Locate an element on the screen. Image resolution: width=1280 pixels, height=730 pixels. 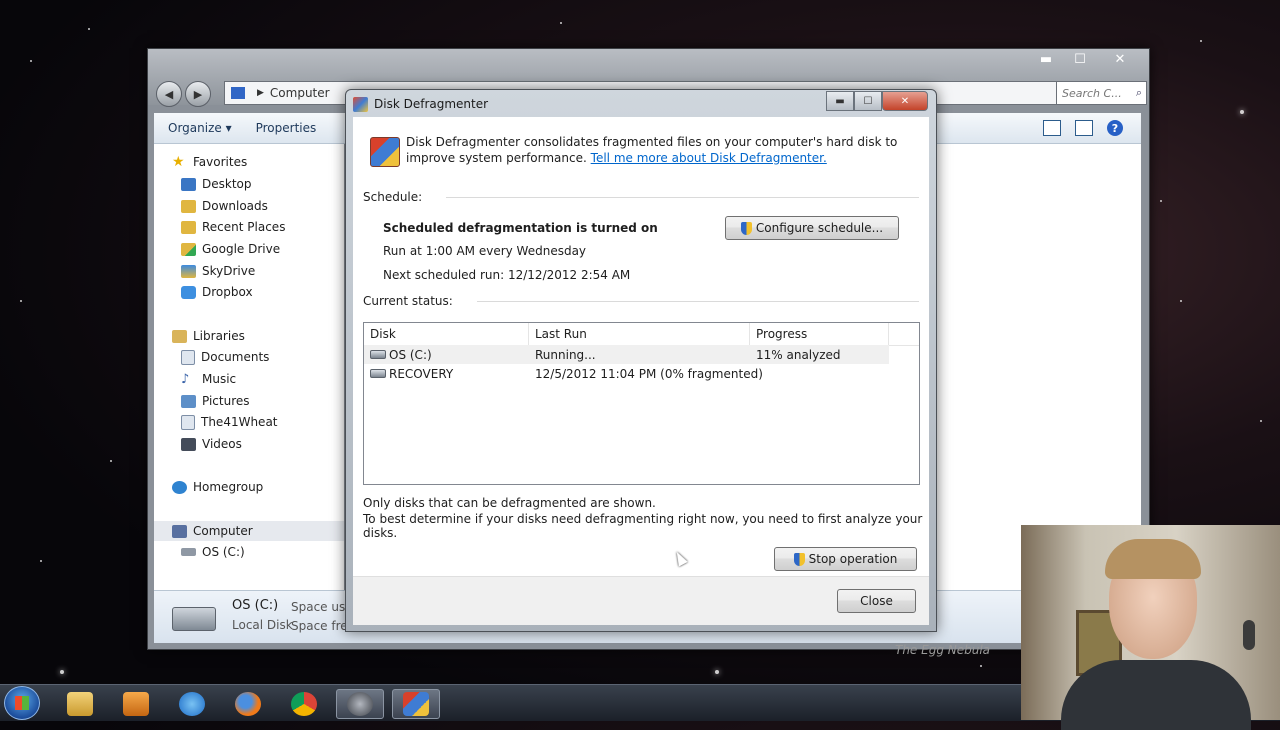
nav-computer-label: Computer is located at coordinates (223, 531).